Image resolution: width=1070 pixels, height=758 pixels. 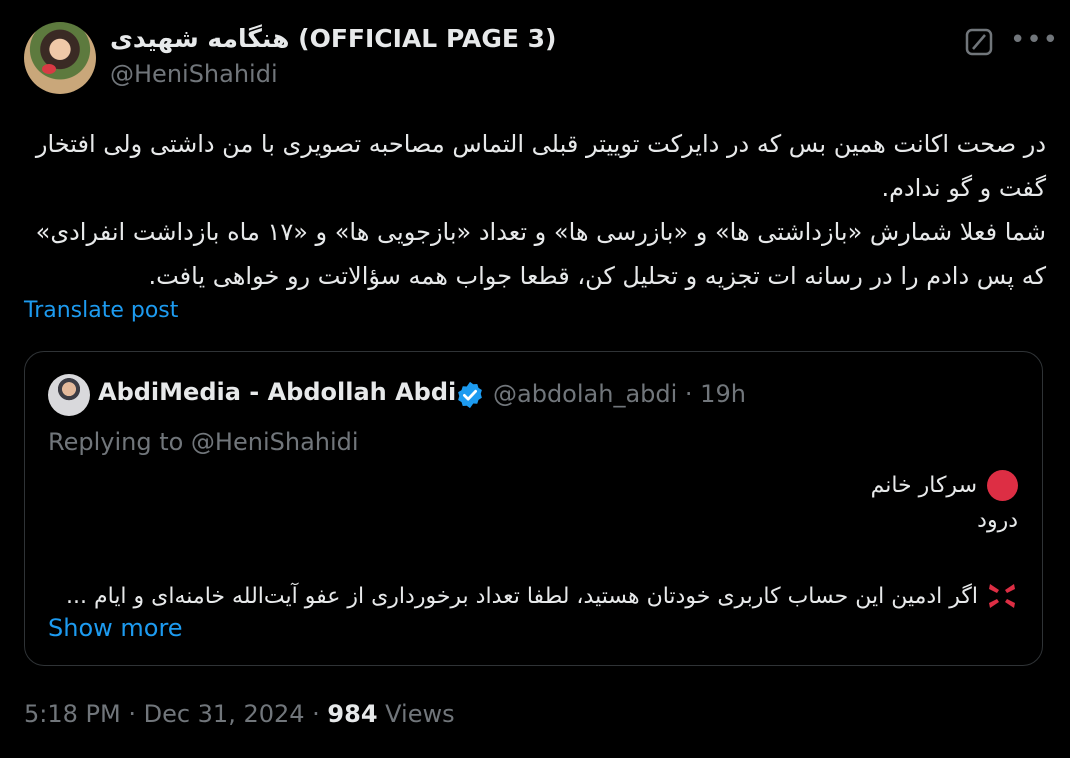 What do you see at coordinates (115, 628) in the screenshot?
I see `show-more-link: Show more` at bounding box center [115, 628].